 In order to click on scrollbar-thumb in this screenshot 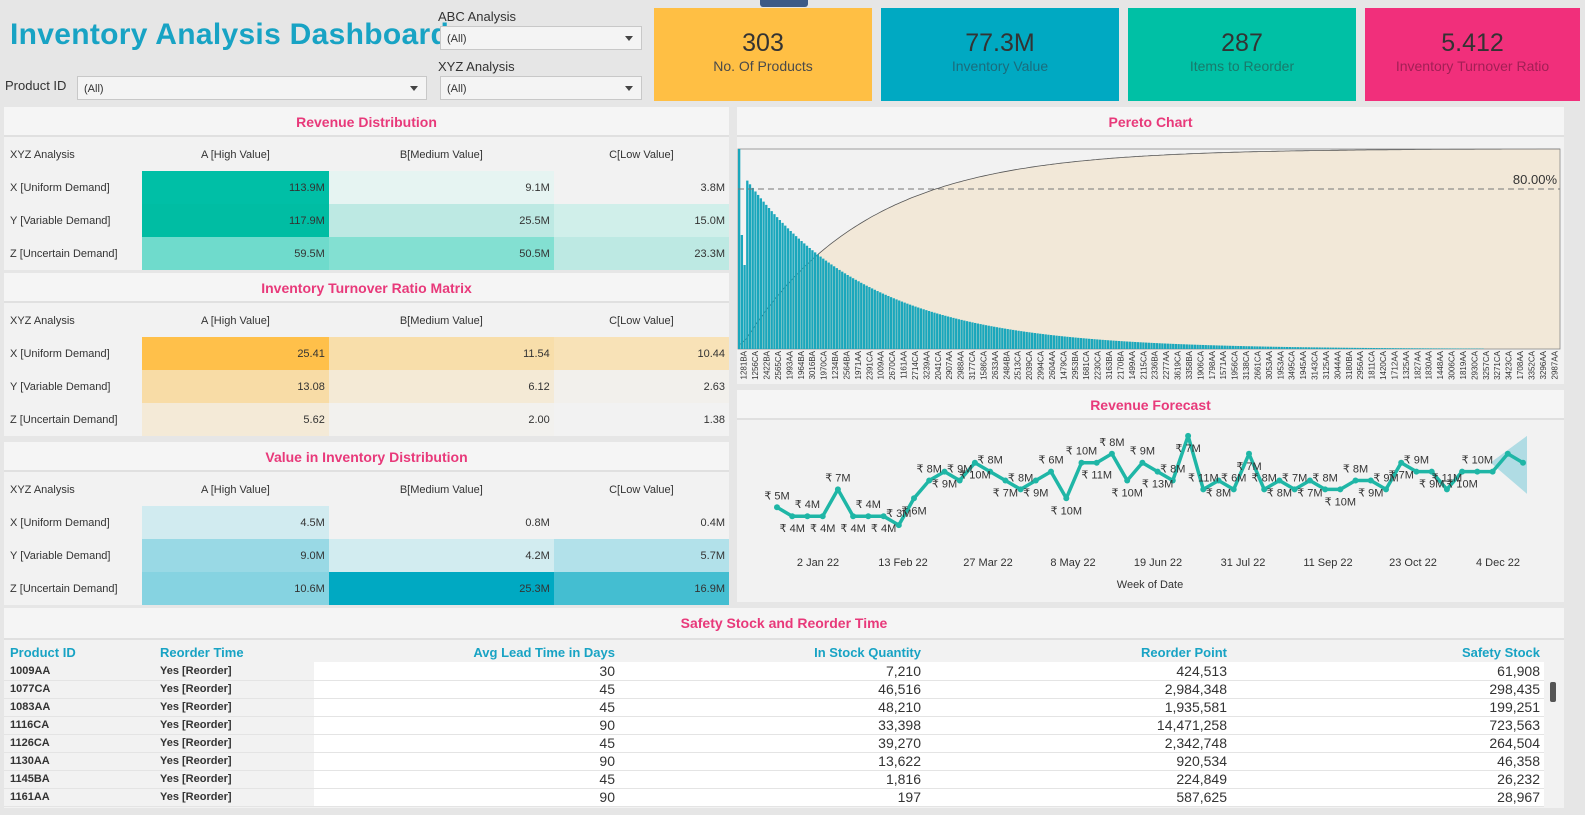, I will do `click(1553, 692)`.